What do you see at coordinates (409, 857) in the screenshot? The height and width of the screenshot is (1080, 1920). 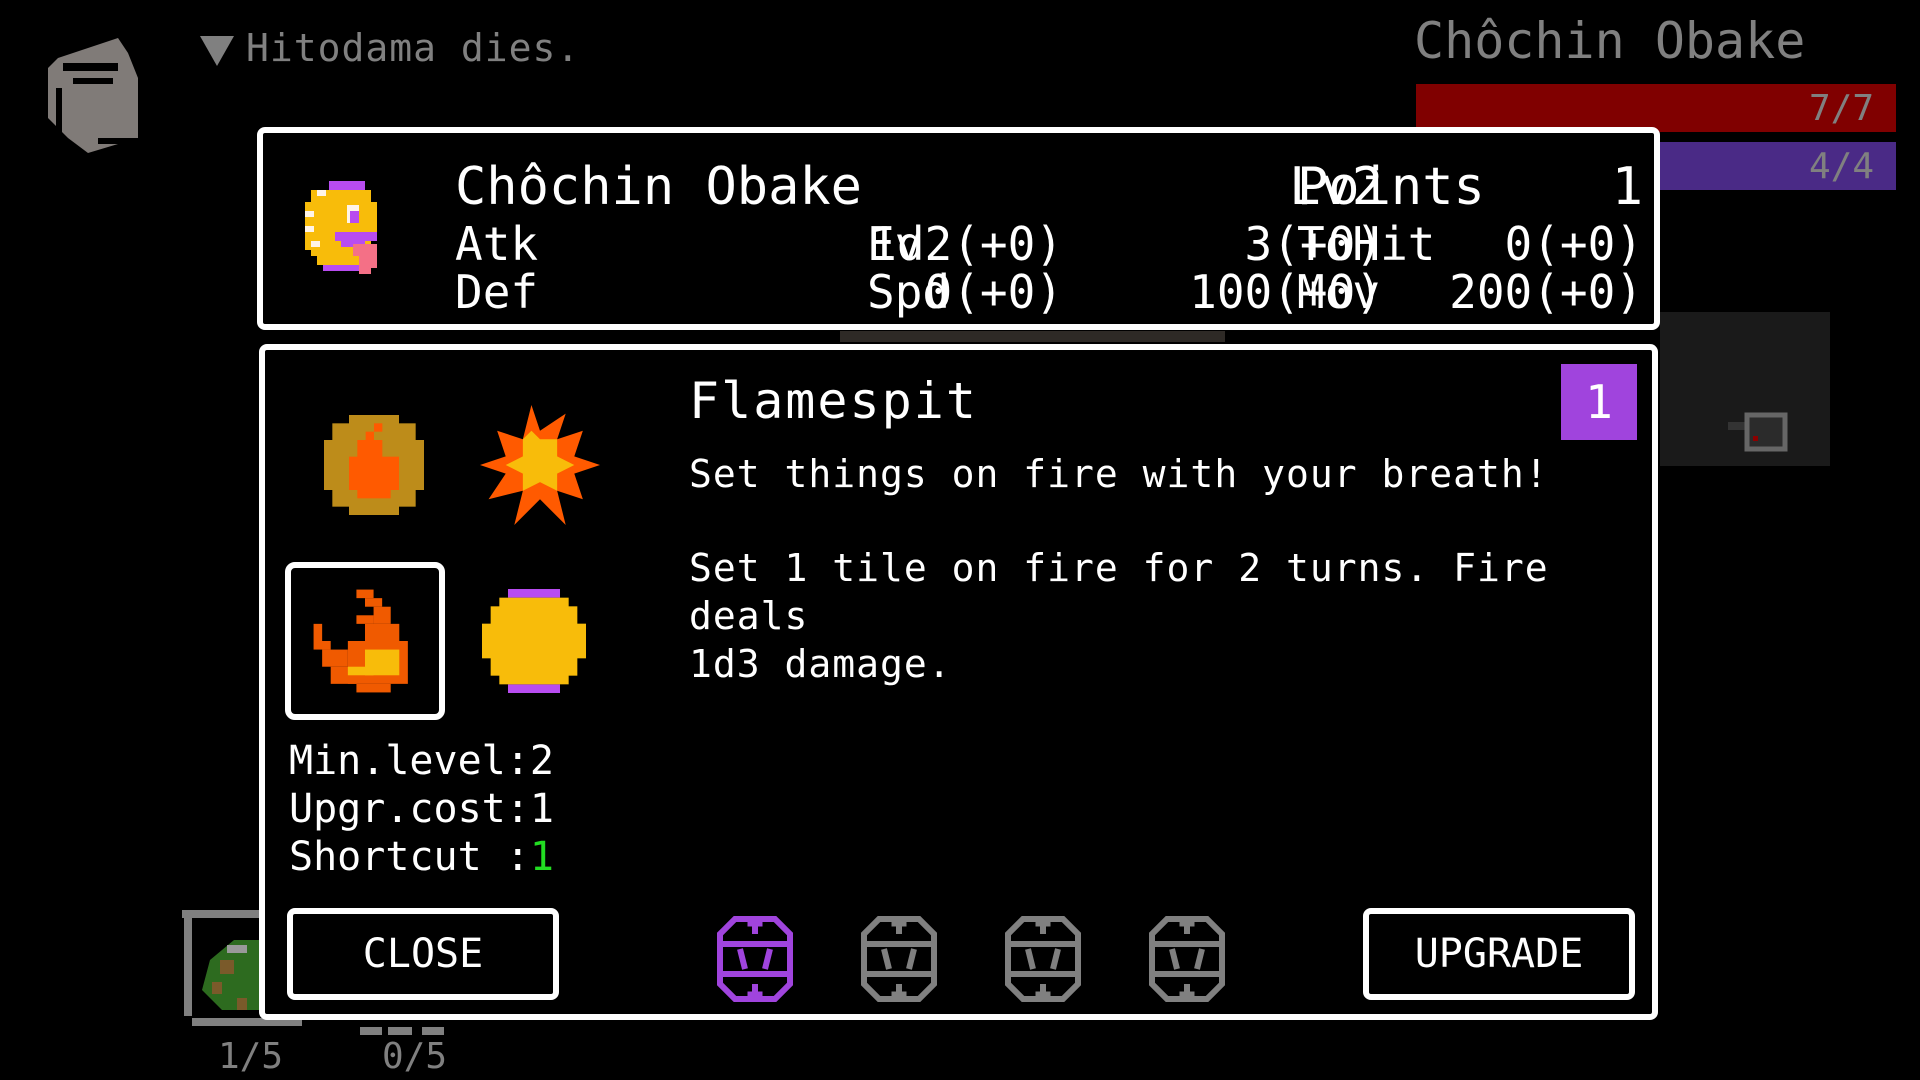 I see `shortcut-label: Shortcut :` at bounding box center [409, 857].